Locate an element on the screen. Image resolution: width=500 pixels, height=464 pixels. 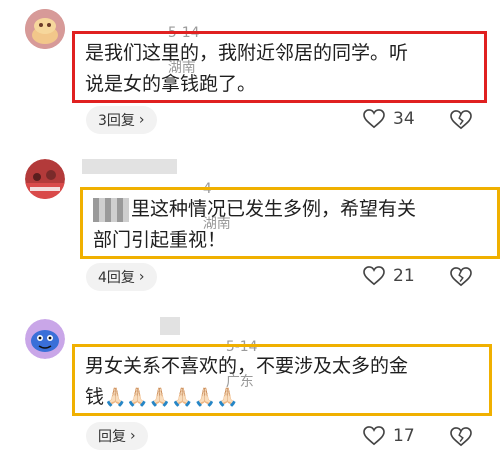
pray-hands-emoji: 🙏🏻🙏🏻🙏🏻🙏🏻🙏🏻🙏🏻 is located at coordinates (171, 397).